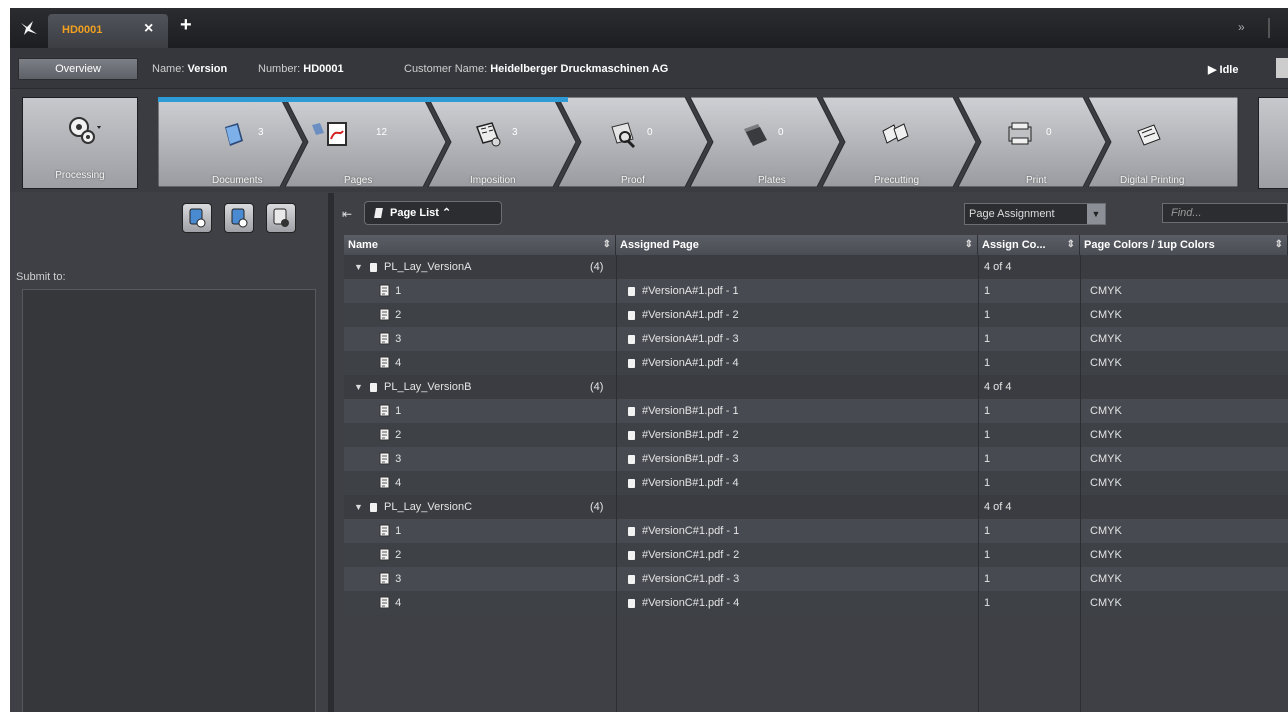  I want to click on page-name: 4, so click(389, 603).